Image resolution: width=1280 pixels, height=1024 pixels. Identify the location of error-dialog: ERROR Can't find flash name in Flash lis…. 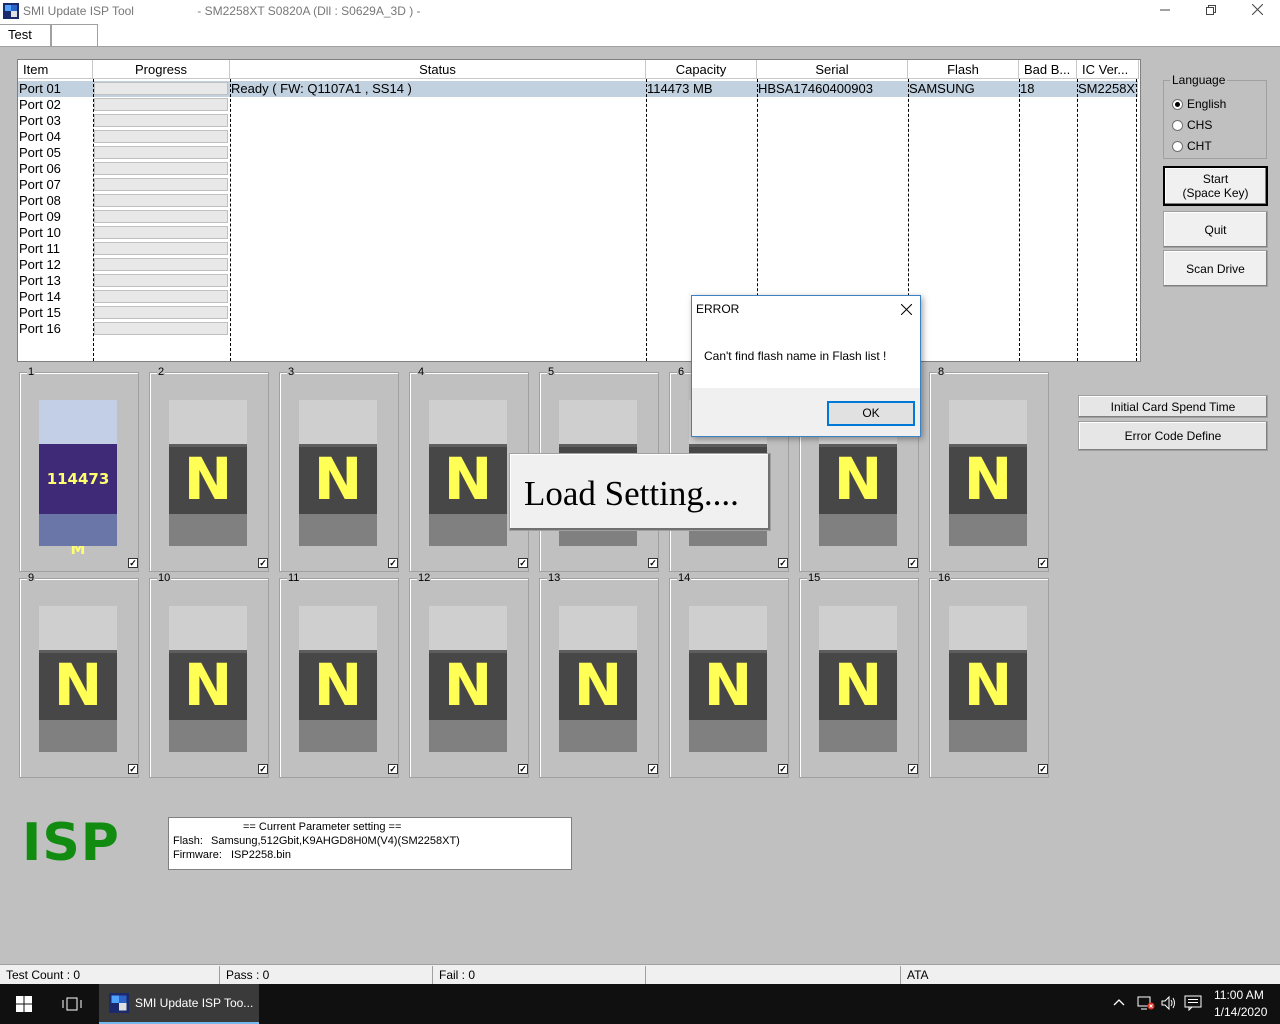
(806, 366).